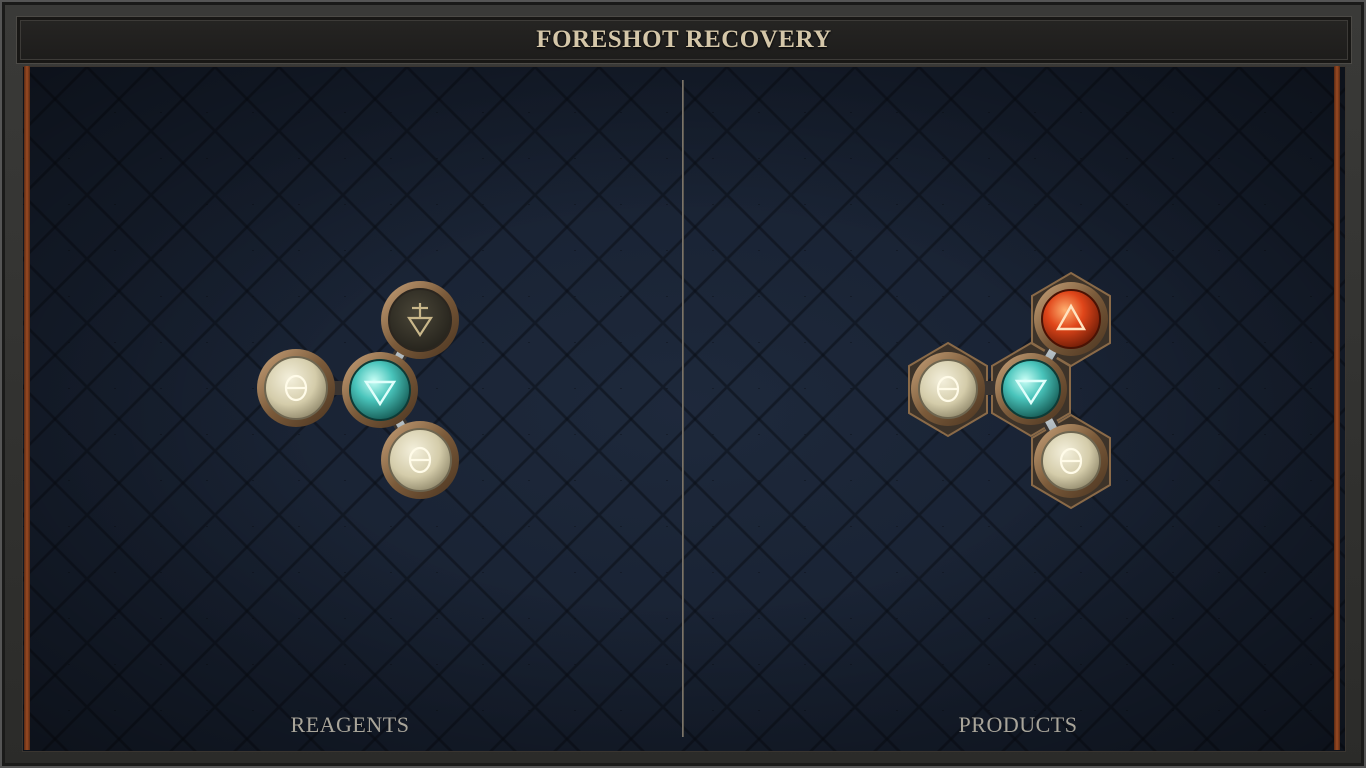 The height and width of the screenshot is (768, 1366). What do you see at coordinates (1018, 724) in the screenshot?
I see `products-label: PRODUCTS` at bounding box center [1018, 724].